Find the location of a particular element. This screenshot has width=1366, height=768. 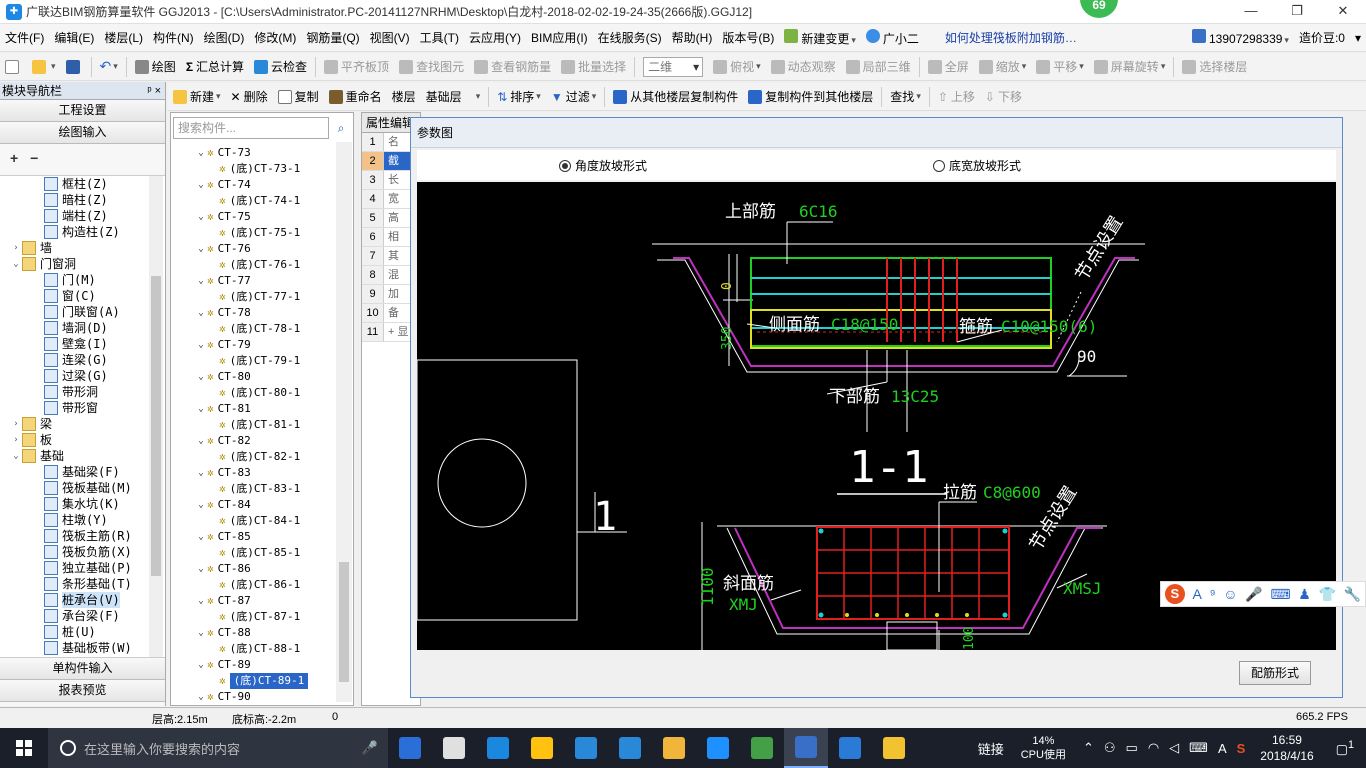

sort-button: ⇅ 排序 ▾ is located at coordinates (519, 97).